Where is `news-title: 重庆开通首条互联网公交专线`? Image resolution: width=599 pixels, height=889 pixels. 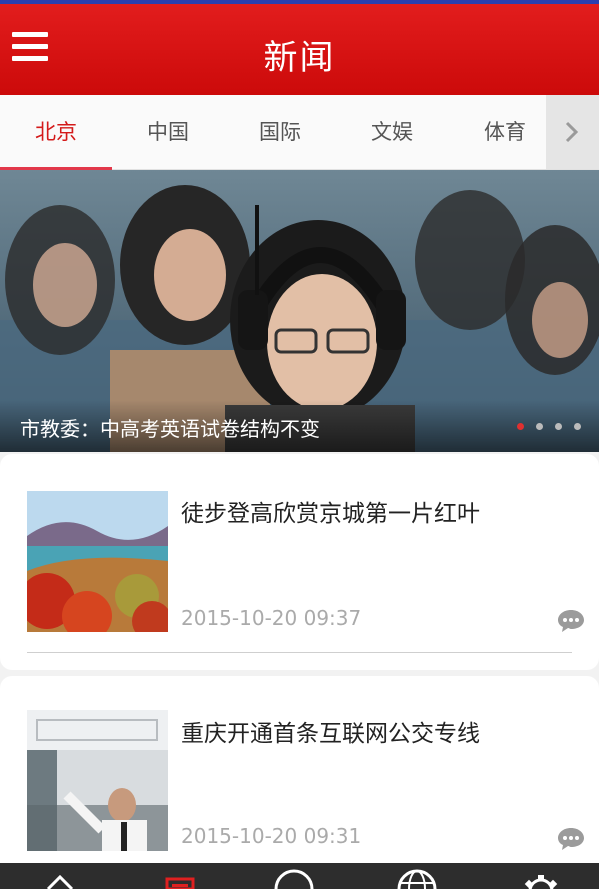
news-title: 重庆开通首条互联网公交专线 is located at coordinates (330, 734).